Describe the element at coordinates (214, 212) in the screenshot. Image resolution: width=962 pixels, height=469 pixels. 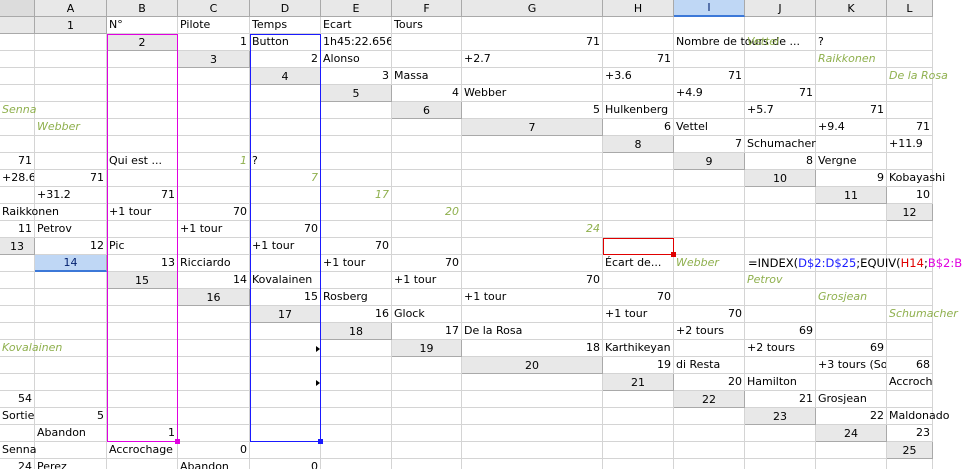
I see `cell-e11: 70` at that location.